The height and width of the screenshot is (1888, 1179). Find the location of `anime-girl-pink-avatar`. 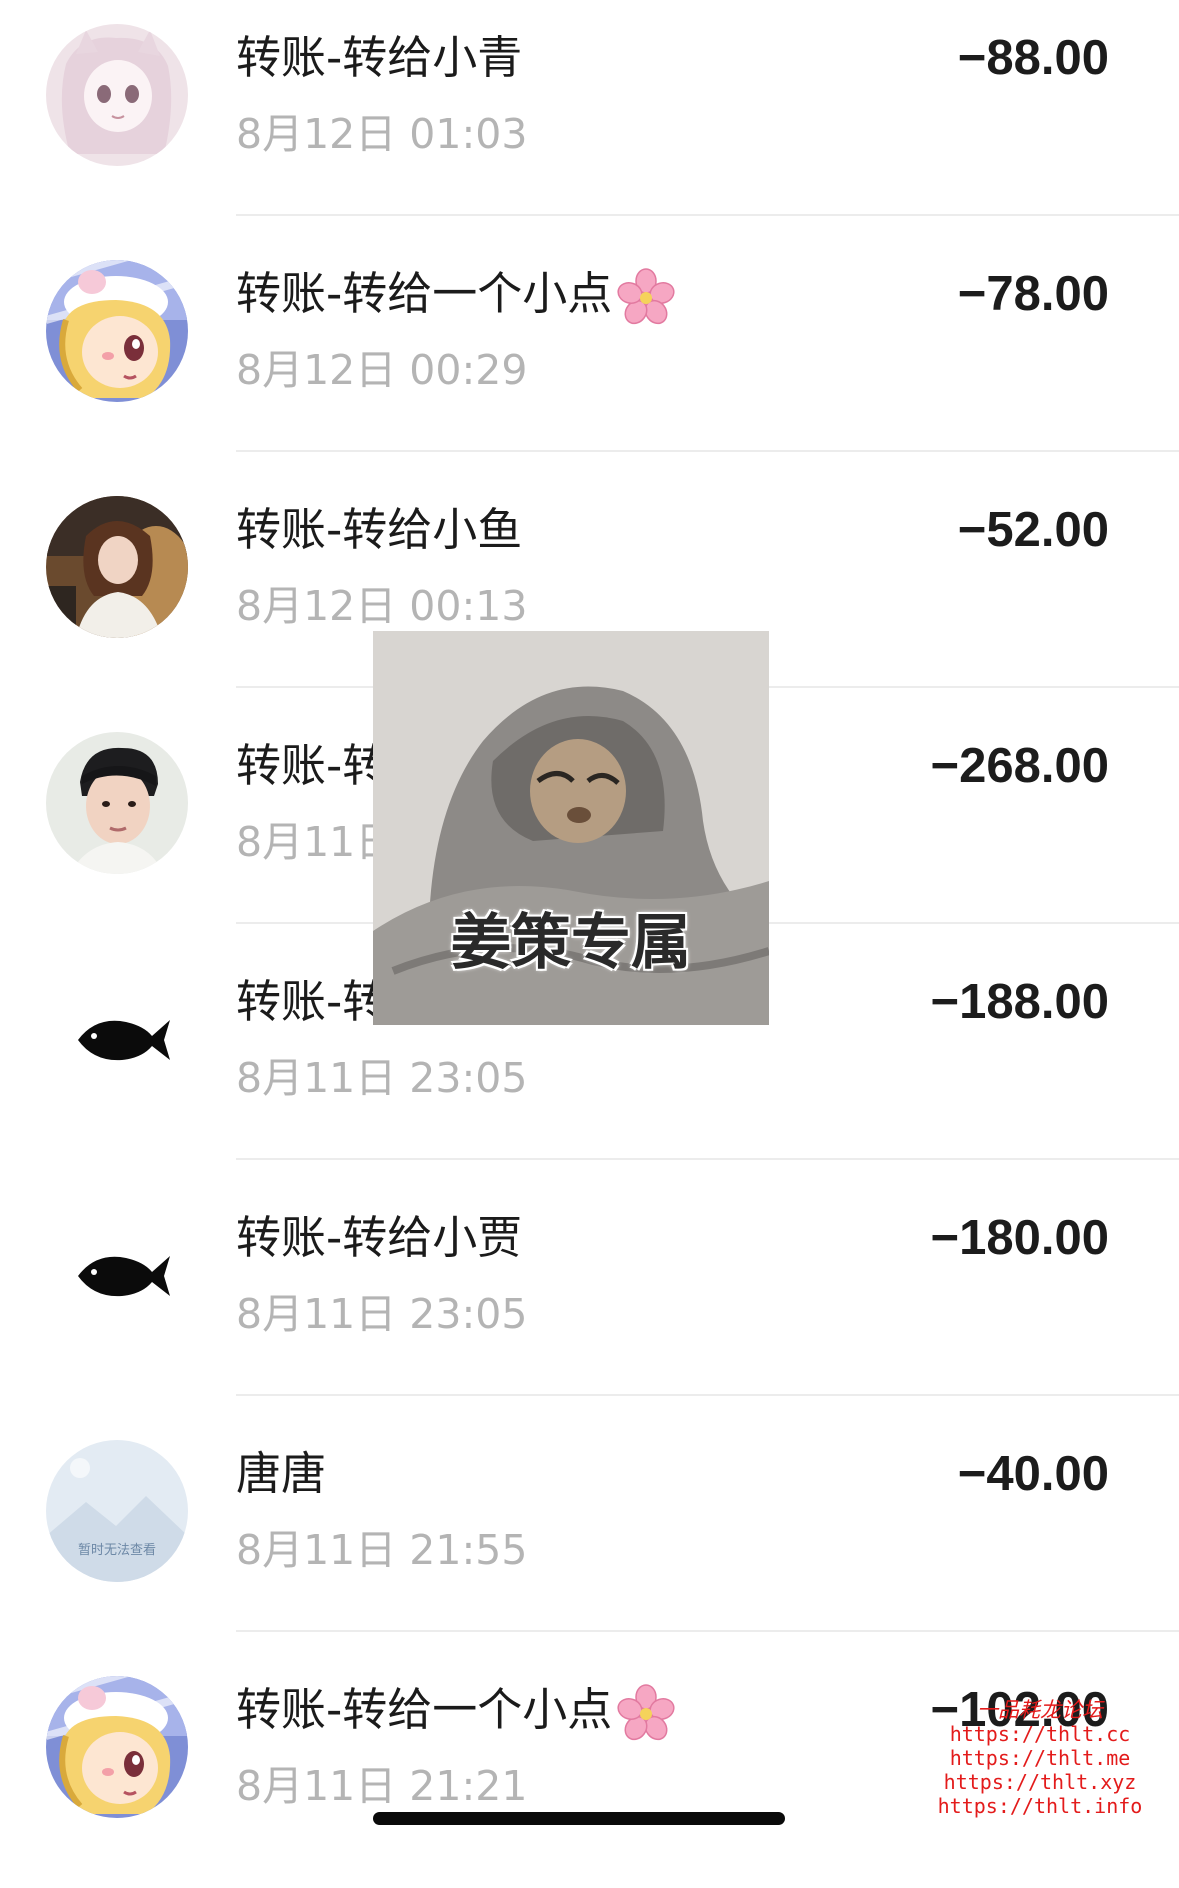

anime-girl-pink-avatar is located at coordinates (117, 95).